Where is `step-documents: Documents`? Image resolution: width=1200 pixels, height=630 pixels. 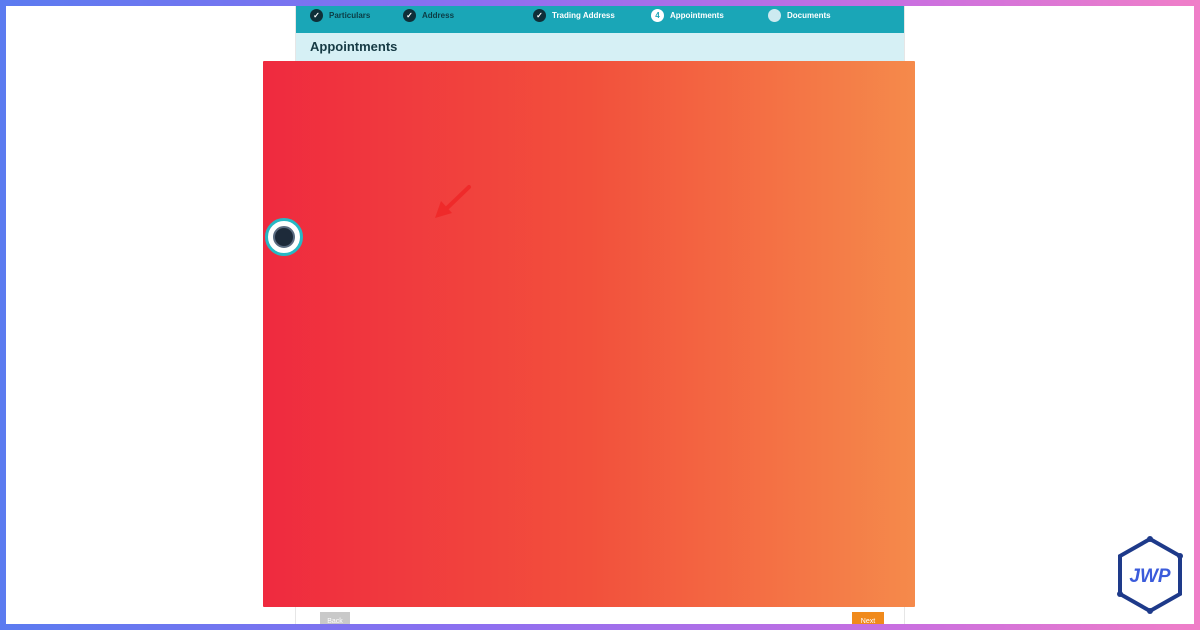
step-documents: Documents is located at coordinates (799, 15).